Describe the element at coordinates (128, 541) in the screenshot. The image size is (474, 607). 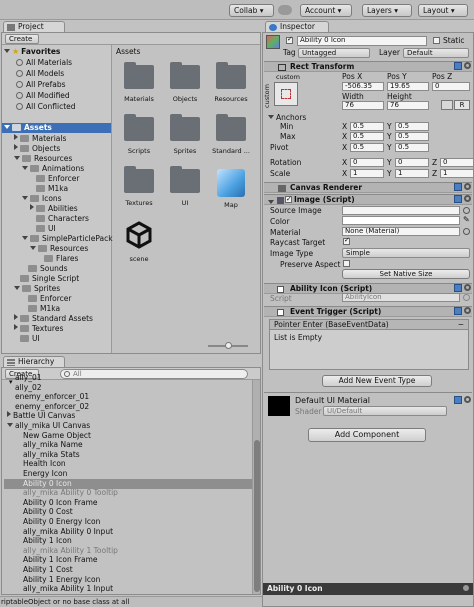
I see `hierarchy-row: Ability 1 Icon` at that location.